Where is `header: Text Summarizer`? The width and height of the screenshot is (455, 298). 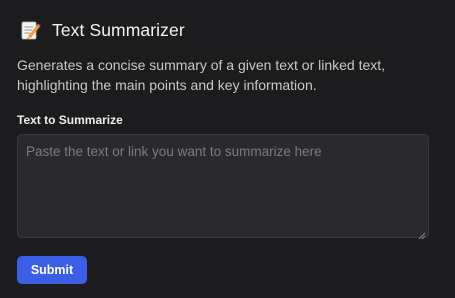
header: Text Summarizer is located at coordinates (227, 30).